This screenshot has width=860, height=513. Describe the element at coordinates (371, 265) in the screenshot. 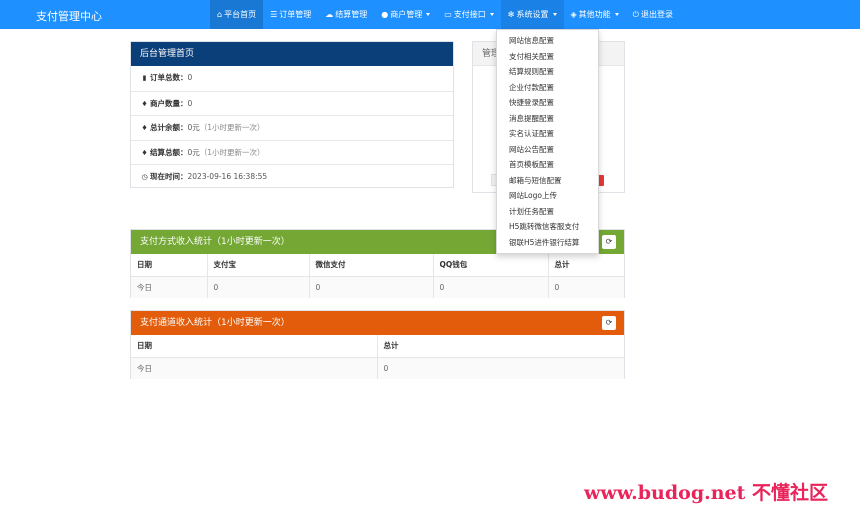

I see `col-wechat: 微信支付` at that location.